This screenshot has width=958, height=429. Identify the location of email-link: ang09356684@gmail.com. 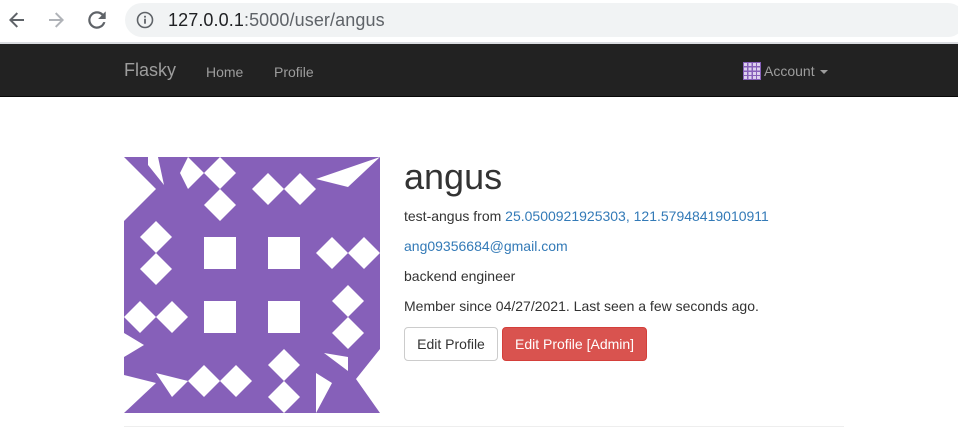
(486, 246).